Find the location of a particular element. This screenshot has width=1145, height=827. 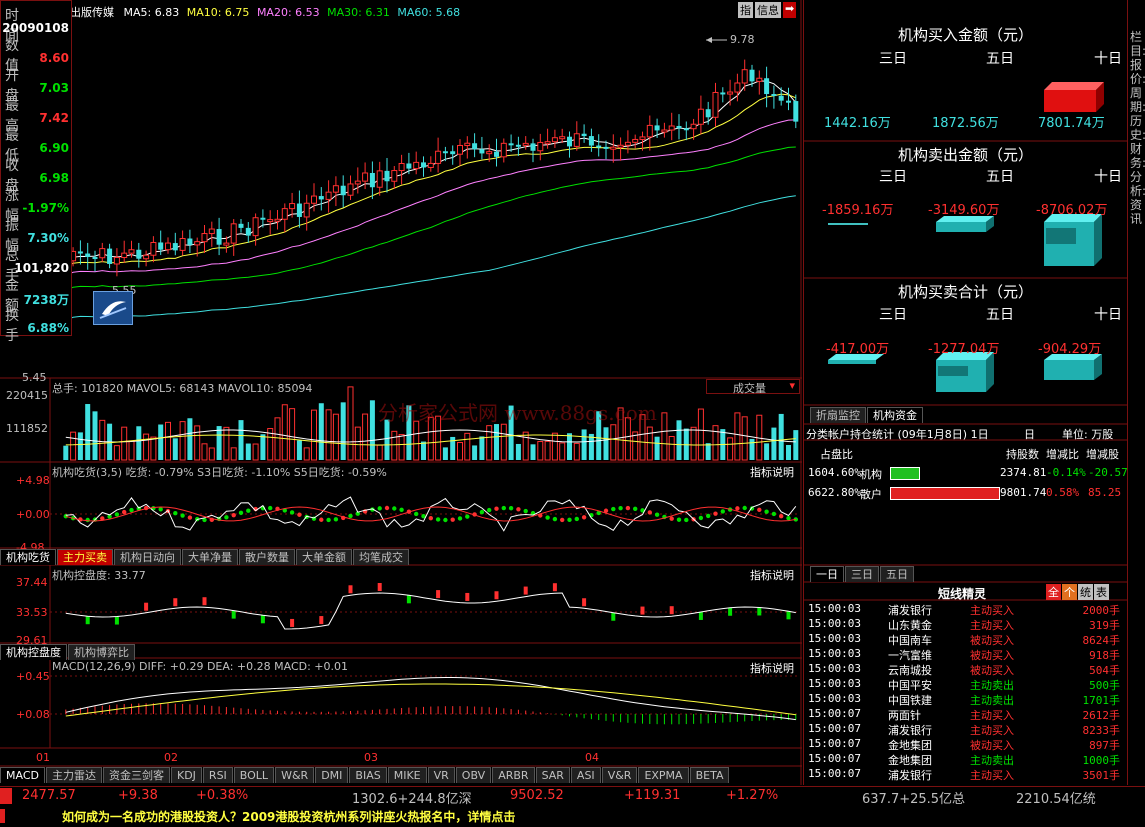

buy-period-5: 五日 is located at coordinates (1000, 59).